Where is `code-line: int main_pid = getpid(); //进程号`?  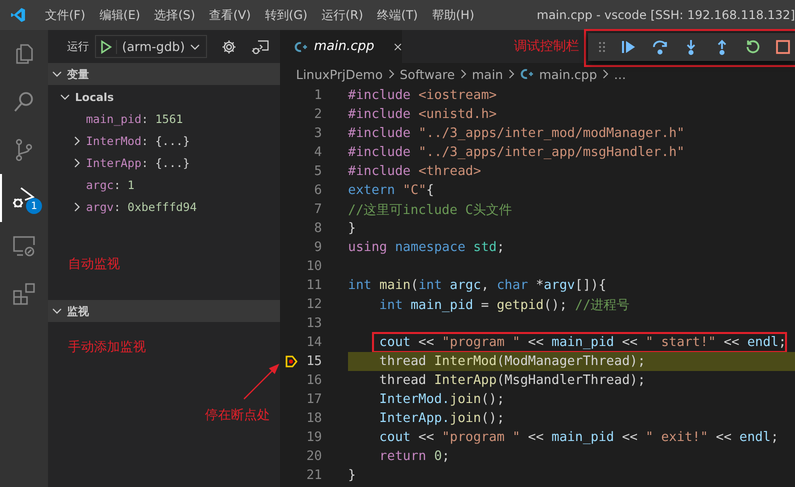 code-line: int main_pid = getpid(); //进程号 is located at coordinates (504, 305).